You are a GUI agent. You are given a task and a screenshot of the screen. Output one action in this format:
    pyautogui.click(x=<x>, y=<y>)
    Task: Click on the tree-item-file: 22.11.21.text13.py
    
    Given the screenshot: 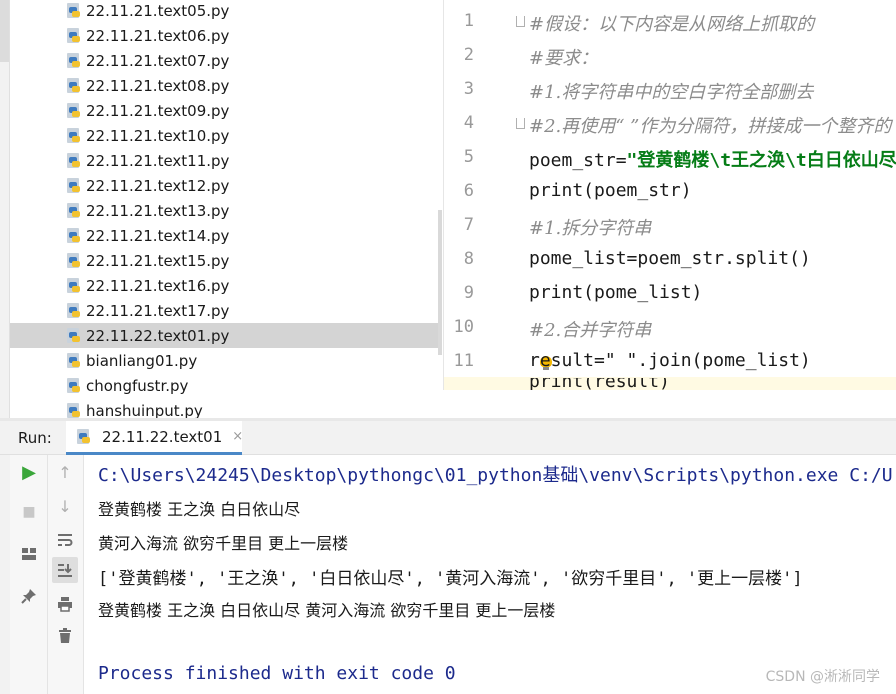 What is the action you would take?
    pyautogui.click(x=226, y=210)
    